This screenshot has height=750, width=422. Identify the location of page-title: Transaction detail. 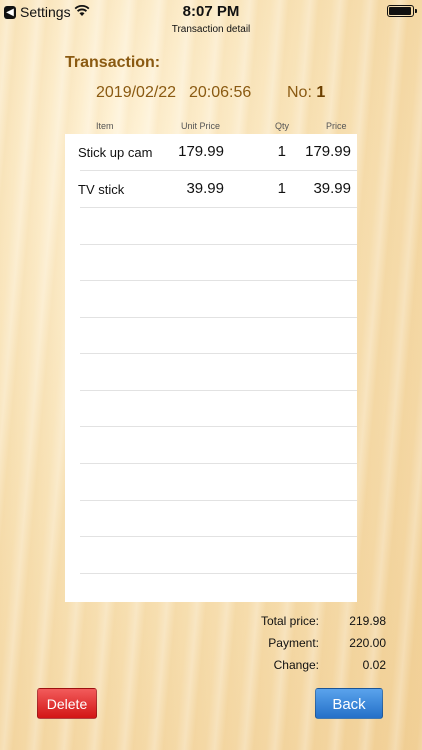
(211, 29).